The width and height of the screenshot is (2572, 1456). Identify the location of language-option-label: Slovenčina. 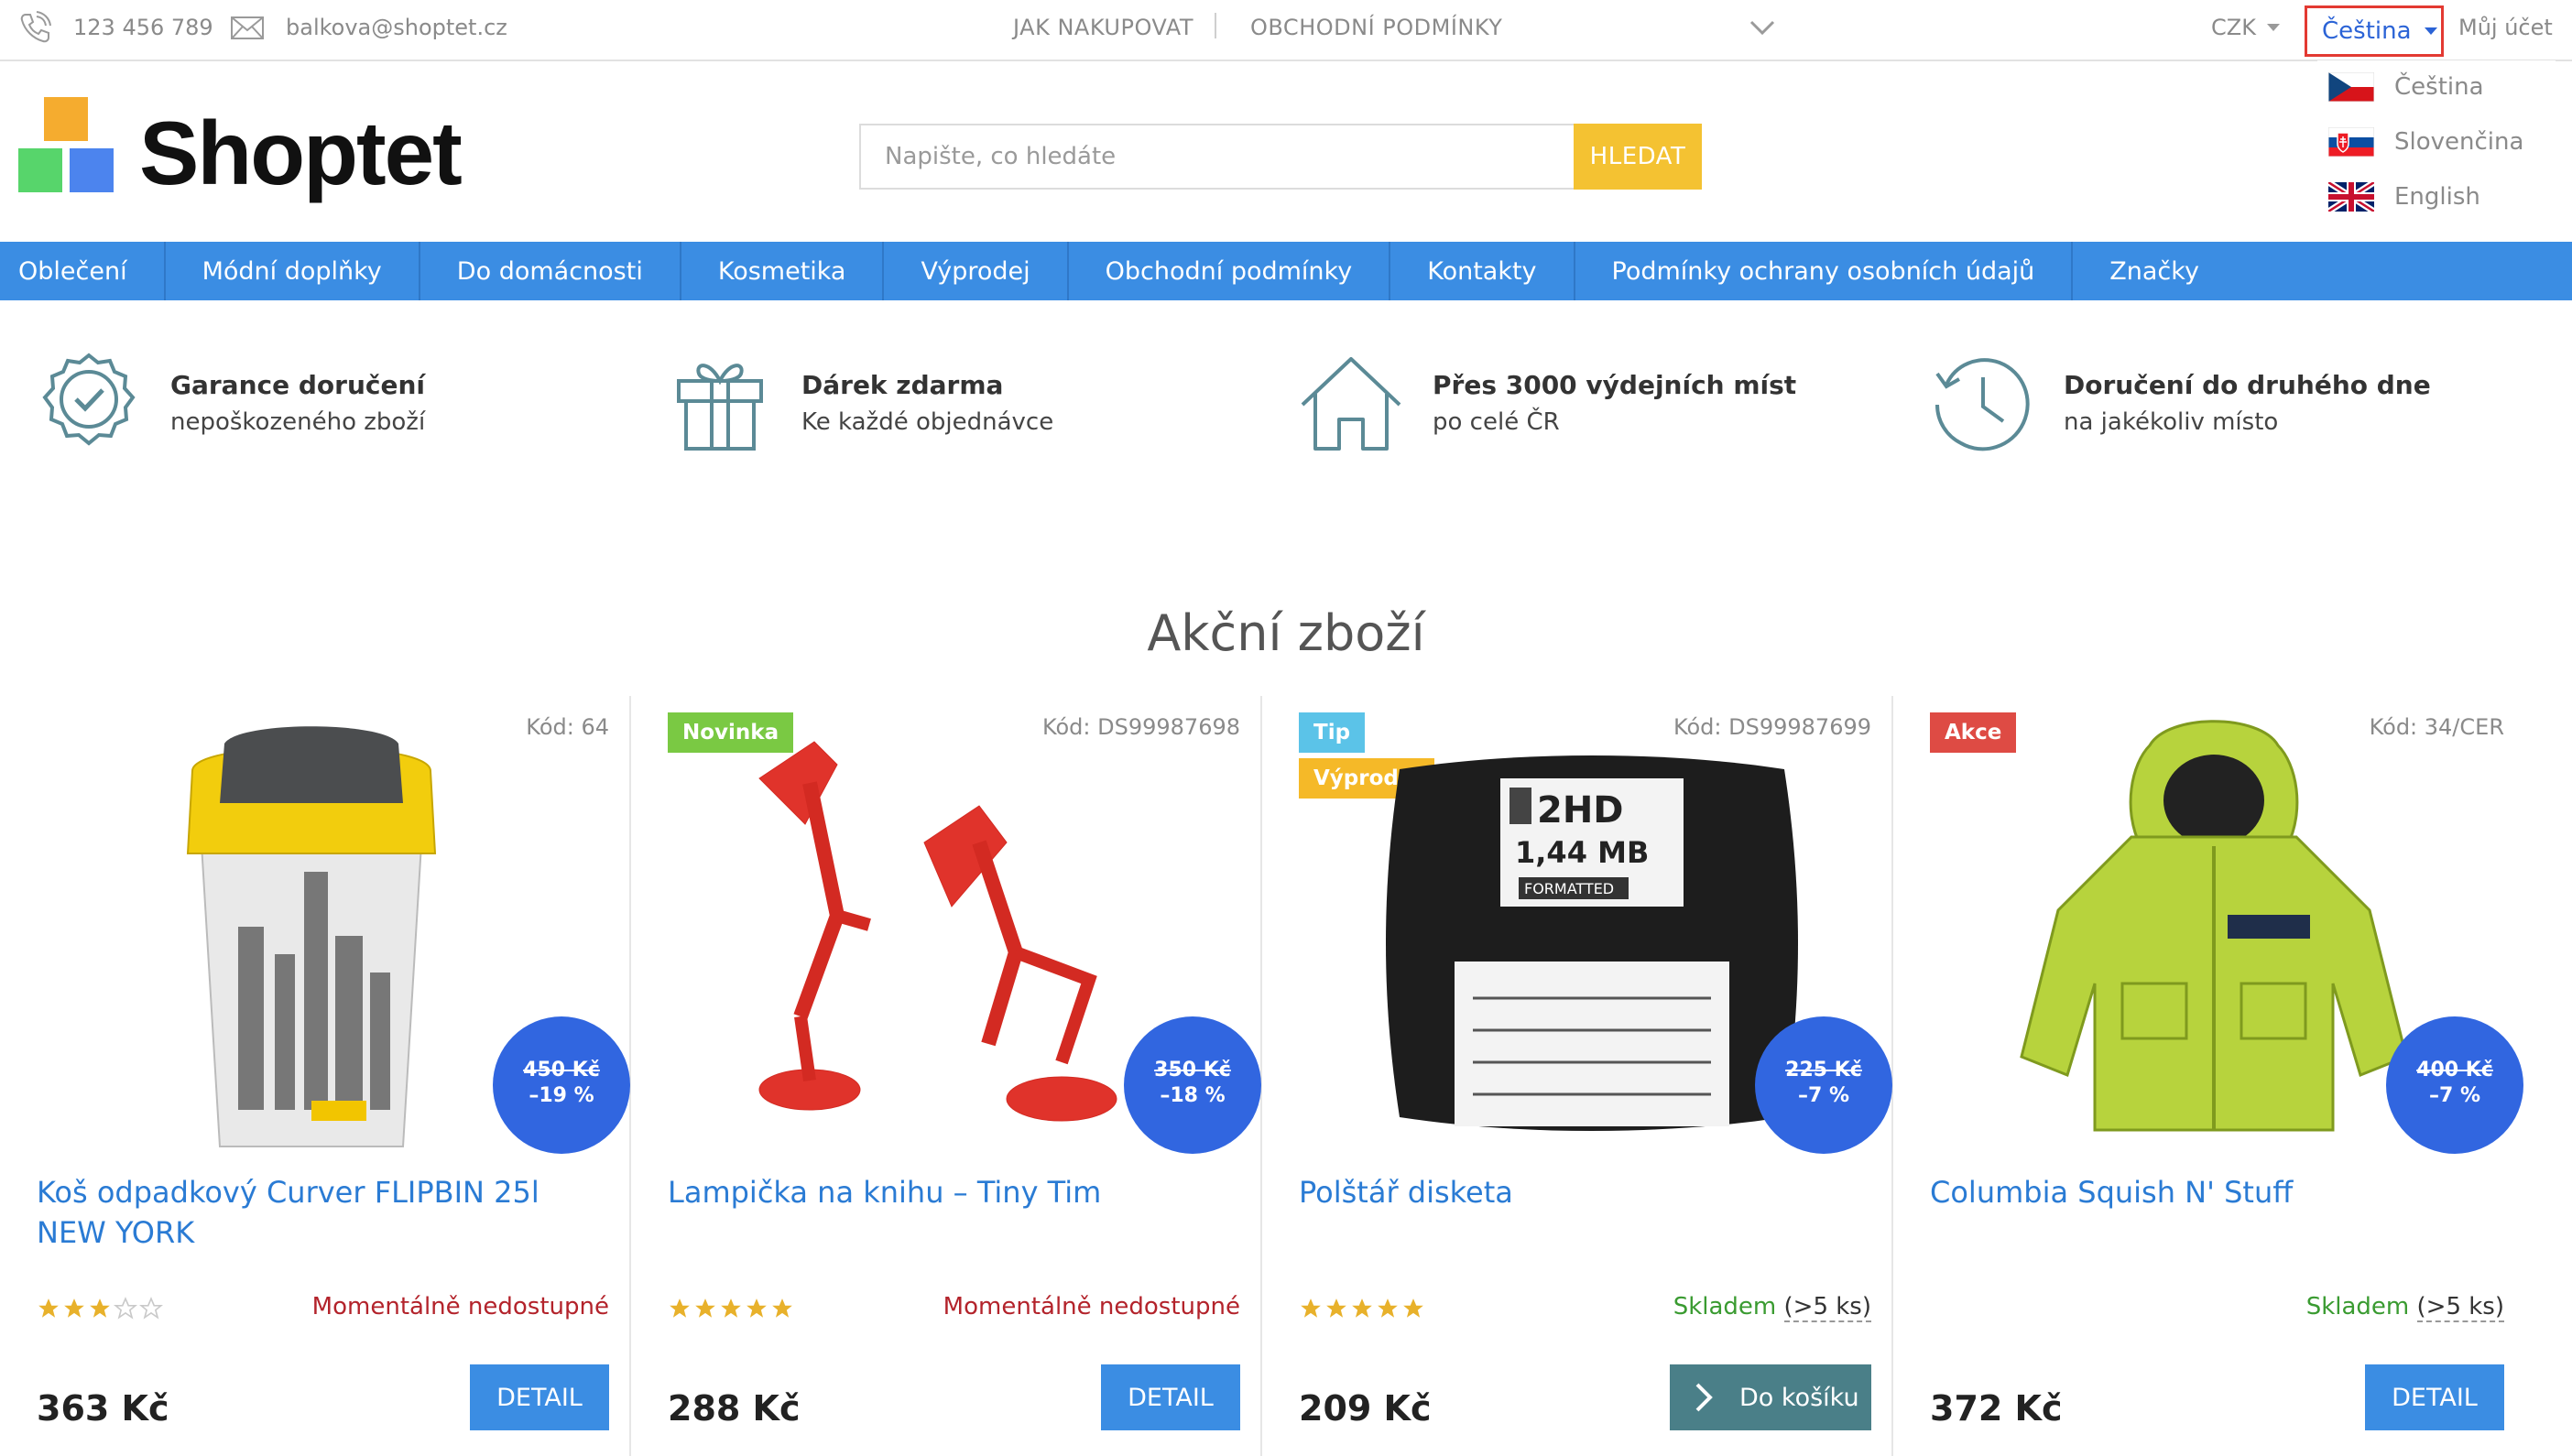
(2459, 142).